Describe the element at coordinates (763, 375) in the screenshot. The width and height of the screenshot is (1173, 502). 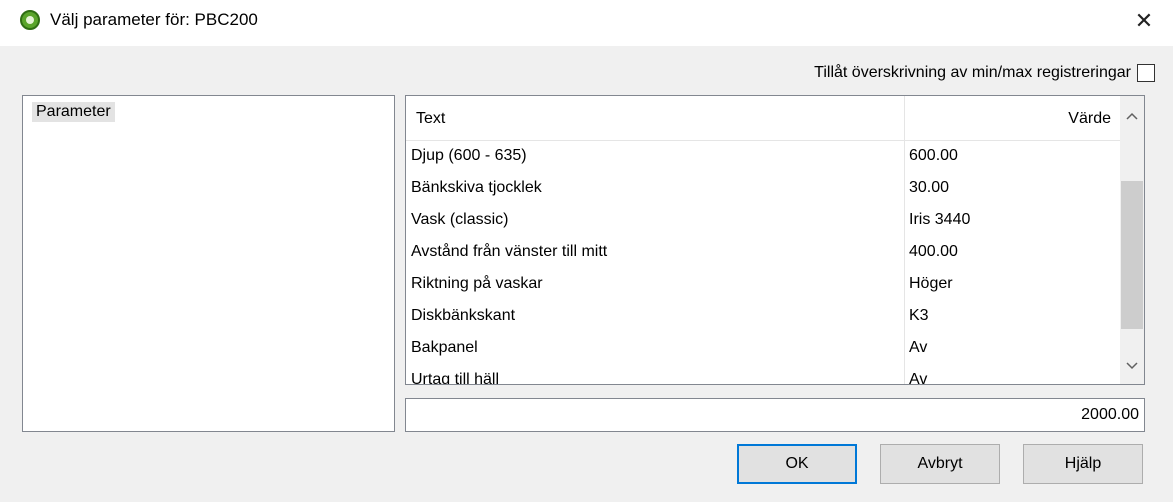
I see `table-row: Urtag till häll Av` at that location.